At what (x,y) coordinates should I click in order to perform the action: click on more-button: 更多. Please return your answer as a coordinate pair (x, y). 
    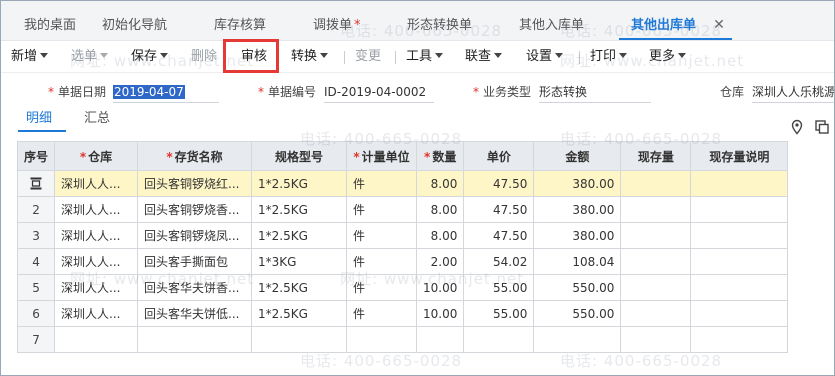
    Looking at the image, I should click on (668, 57).